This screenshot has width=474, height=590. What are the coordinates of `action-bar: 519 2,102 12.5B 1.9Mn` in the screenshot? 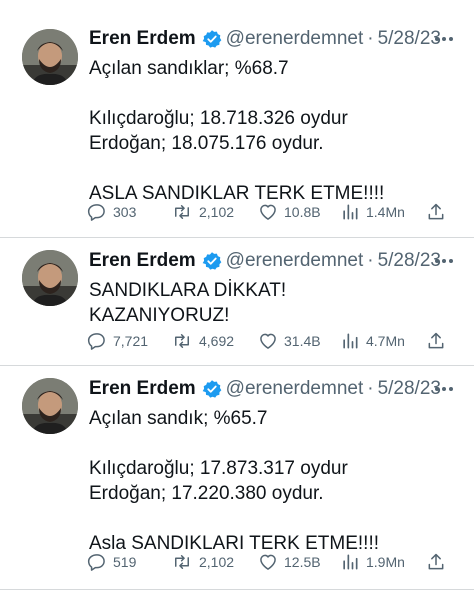 It's located at (269, 562).